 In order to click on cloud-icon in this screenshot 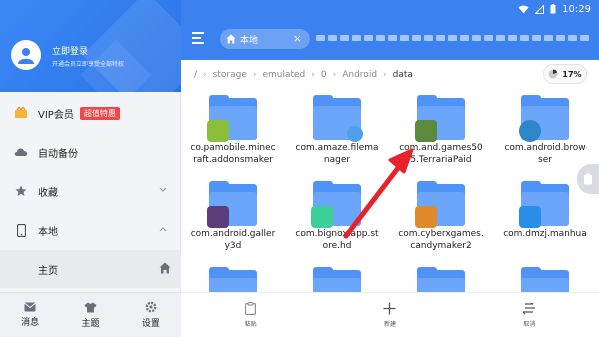, I will do `click(21, 152)`.